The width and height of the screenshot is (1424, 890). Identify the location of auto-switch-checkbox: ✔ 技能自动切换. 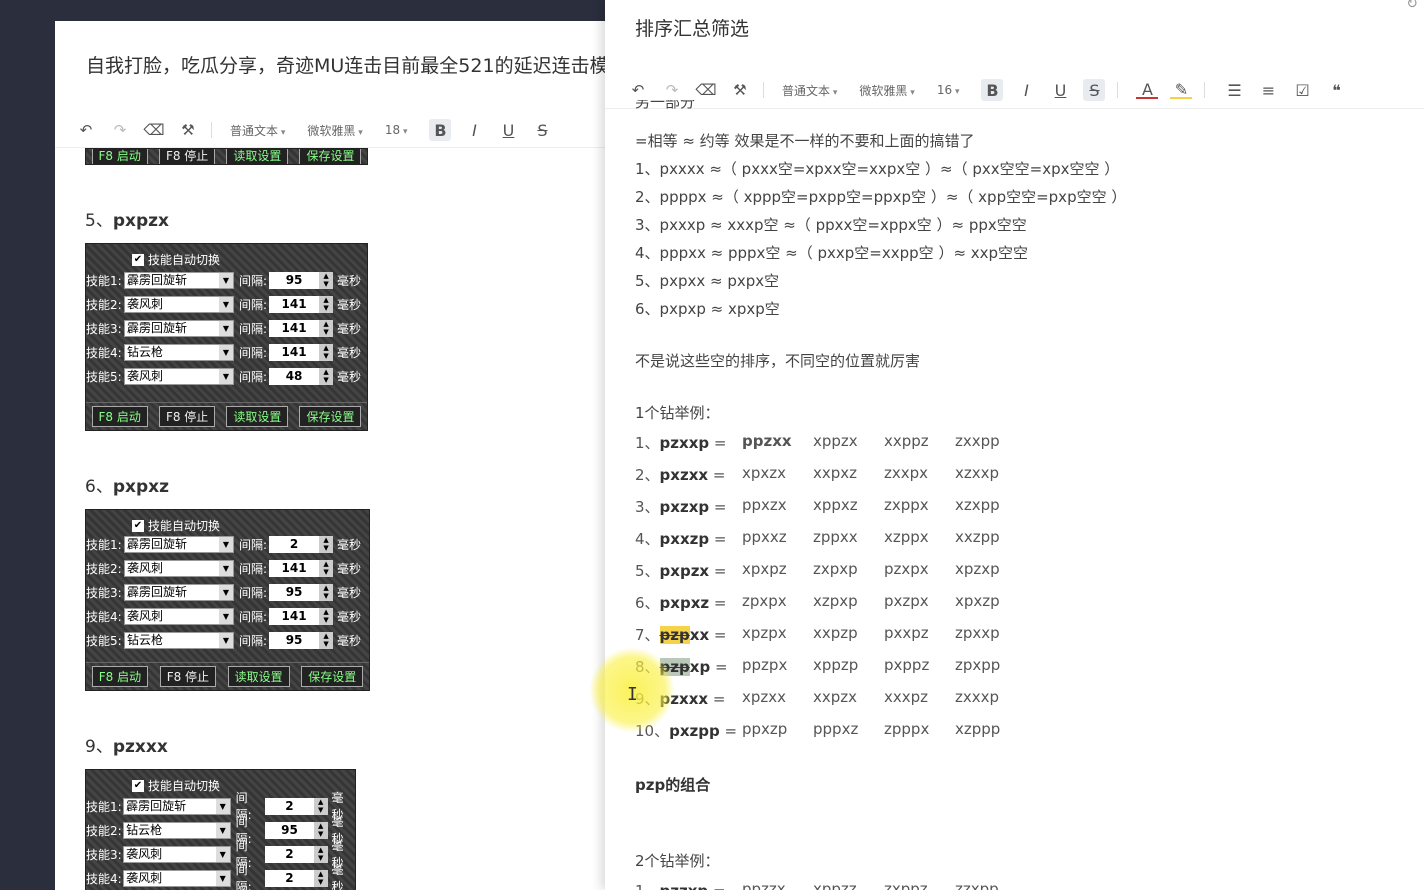
(176, 525).